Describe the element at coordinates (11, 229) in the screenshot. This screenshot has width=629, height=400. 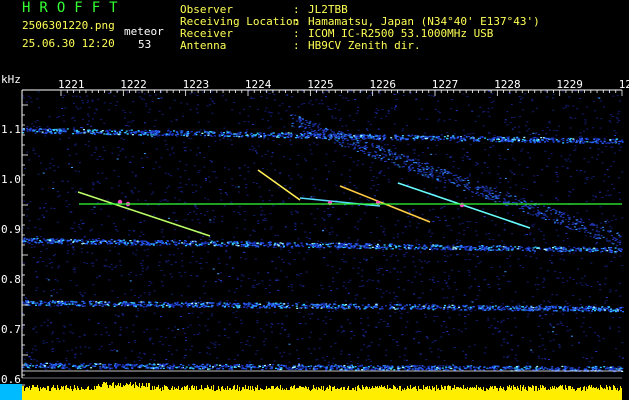
I see `y-tick-label: 0.9` at that location.